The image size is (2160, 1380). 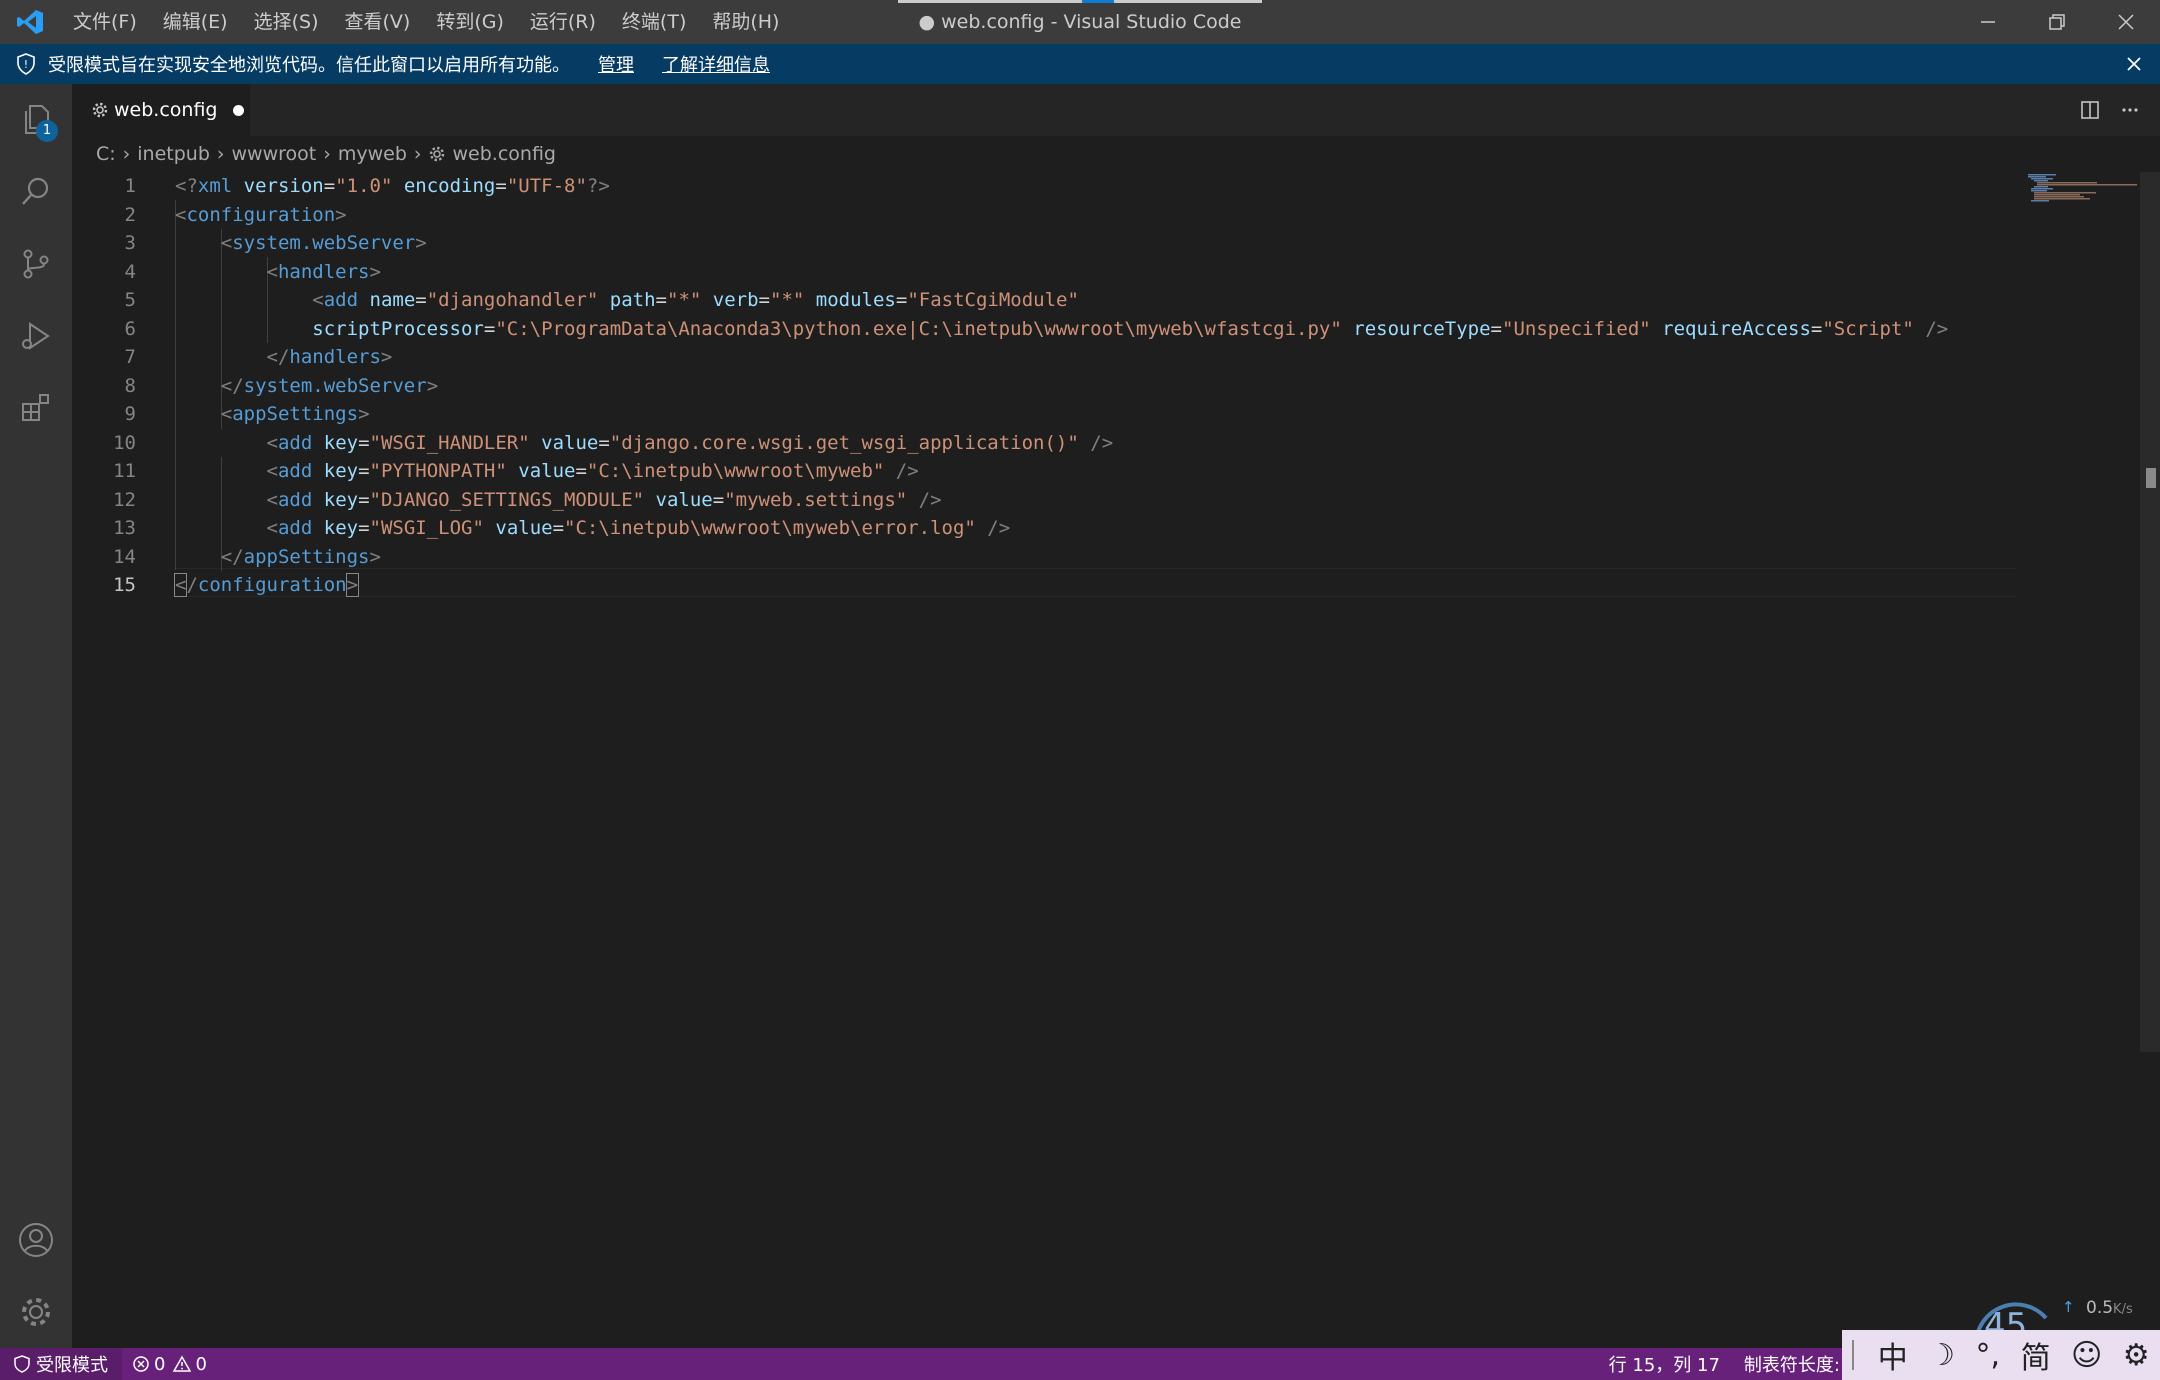 What do you see at coordinates (745, 22) in the screenshot?
I see `menu-help: 帮助(H)` at bounding box center [745, 22].